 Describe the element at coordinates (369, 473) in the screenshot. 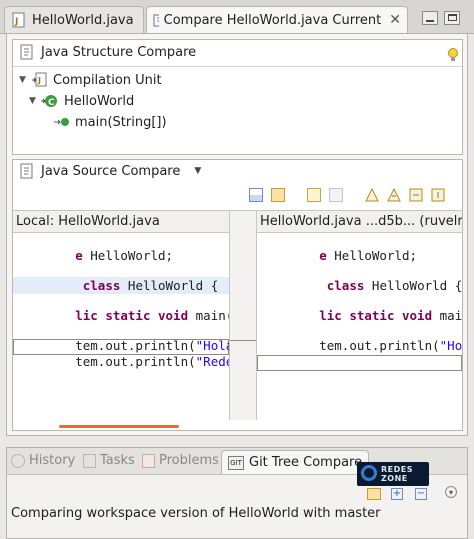

I see `logo-globe-icon` at that location.